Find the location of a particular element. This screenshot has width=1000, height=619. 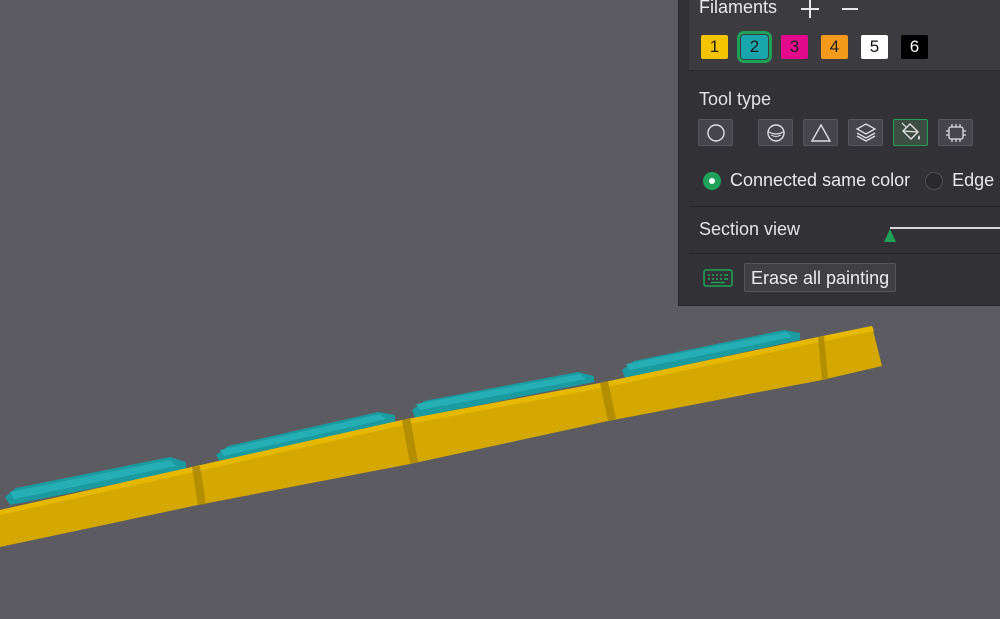

filament-swatch-5: 5 is located at coordinates (874, 47).